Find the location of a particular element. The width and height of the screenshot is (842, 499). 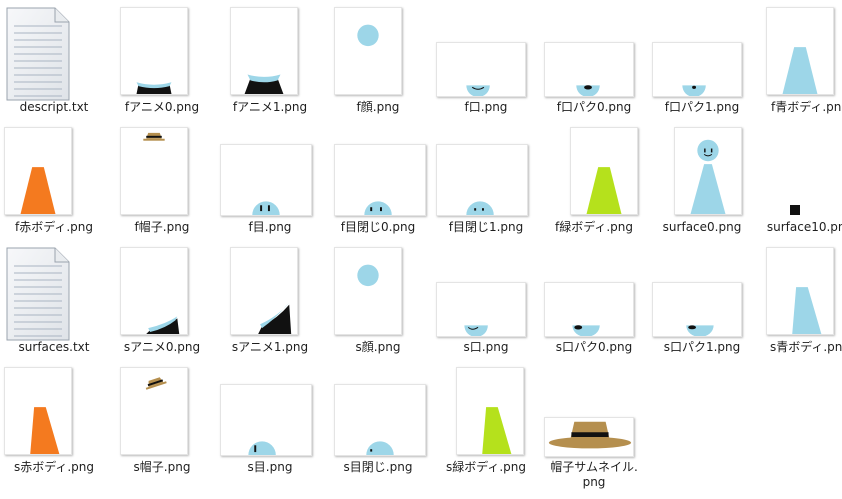

file-item: f目閉じ1.png is located at coordinates (486, 180).